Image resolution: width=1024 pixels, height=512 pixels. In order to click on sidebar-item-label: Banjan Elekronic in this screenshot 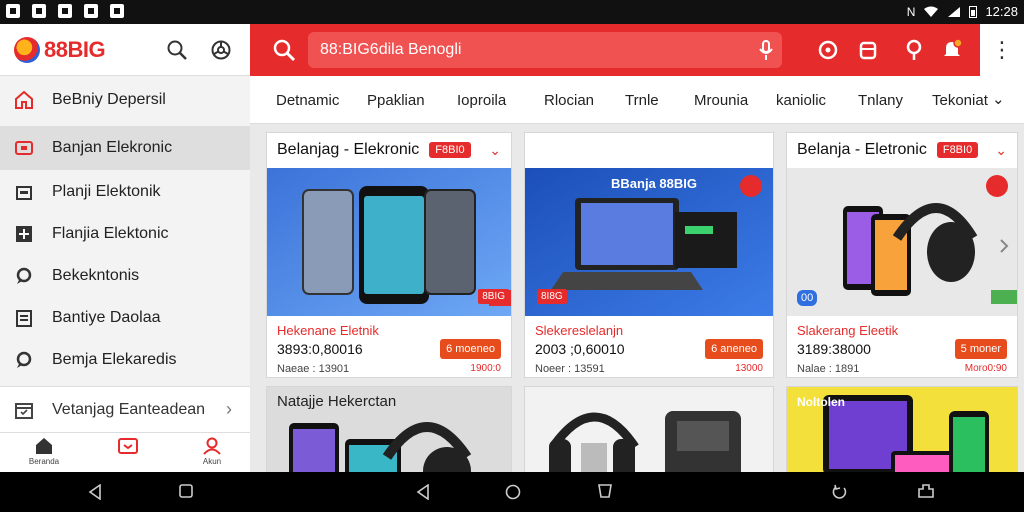, I will do `click(112, 147)`.